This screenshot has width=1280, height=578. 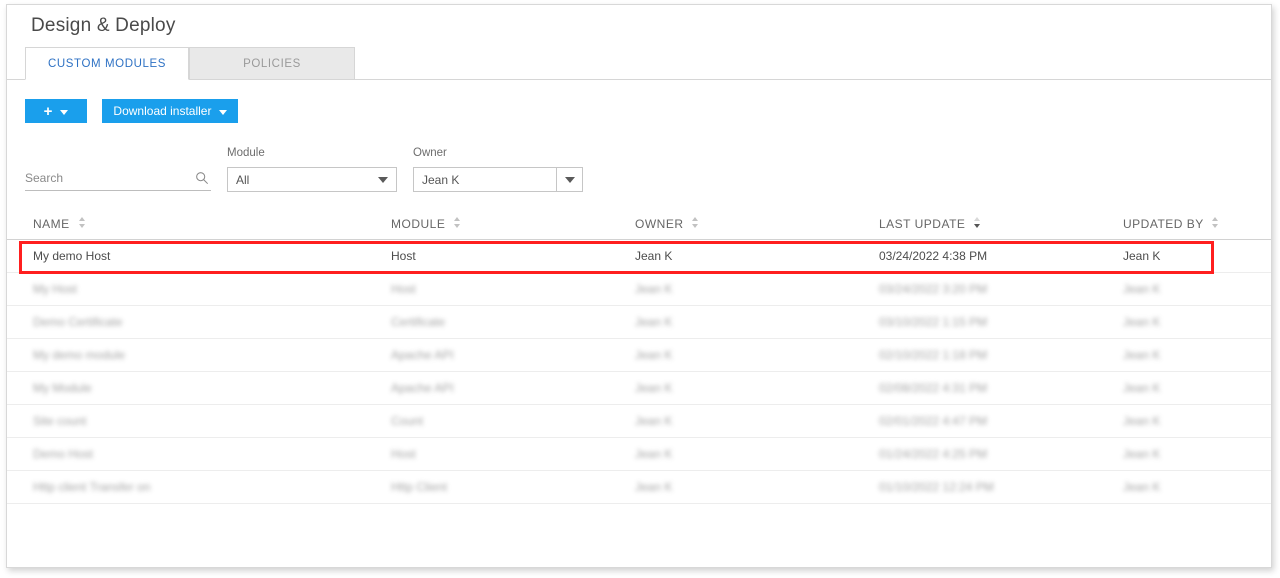 I want to click on column-header-module: MODULE, so click(x=426, y=223).